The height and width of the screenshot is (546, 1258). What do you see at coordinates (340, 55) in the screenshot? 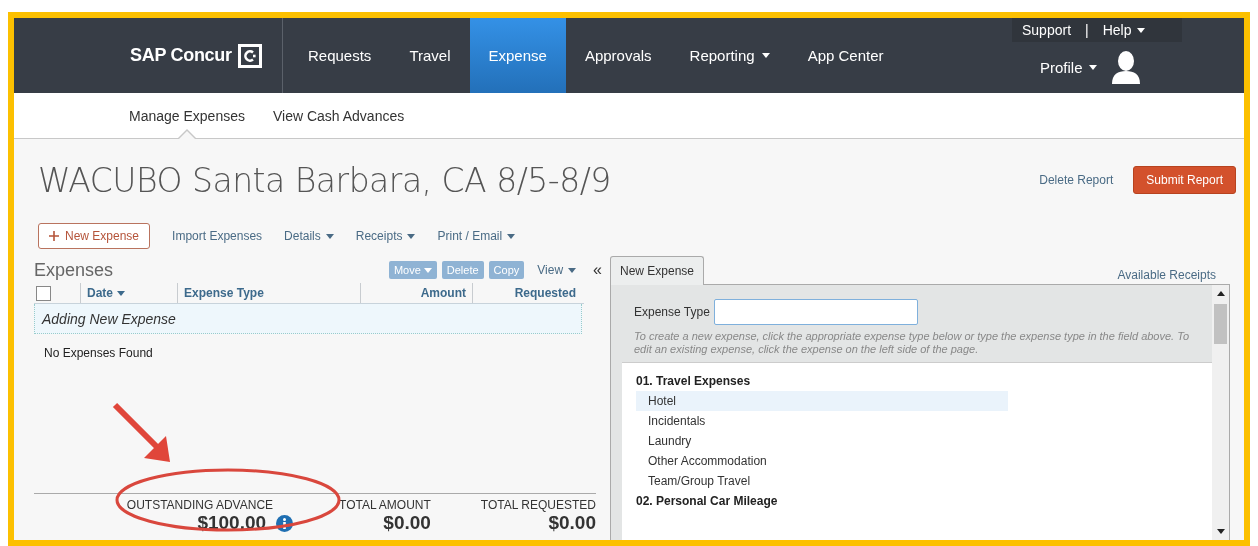
I see `nav-tab: Requests` at bounding box center [340, 55].